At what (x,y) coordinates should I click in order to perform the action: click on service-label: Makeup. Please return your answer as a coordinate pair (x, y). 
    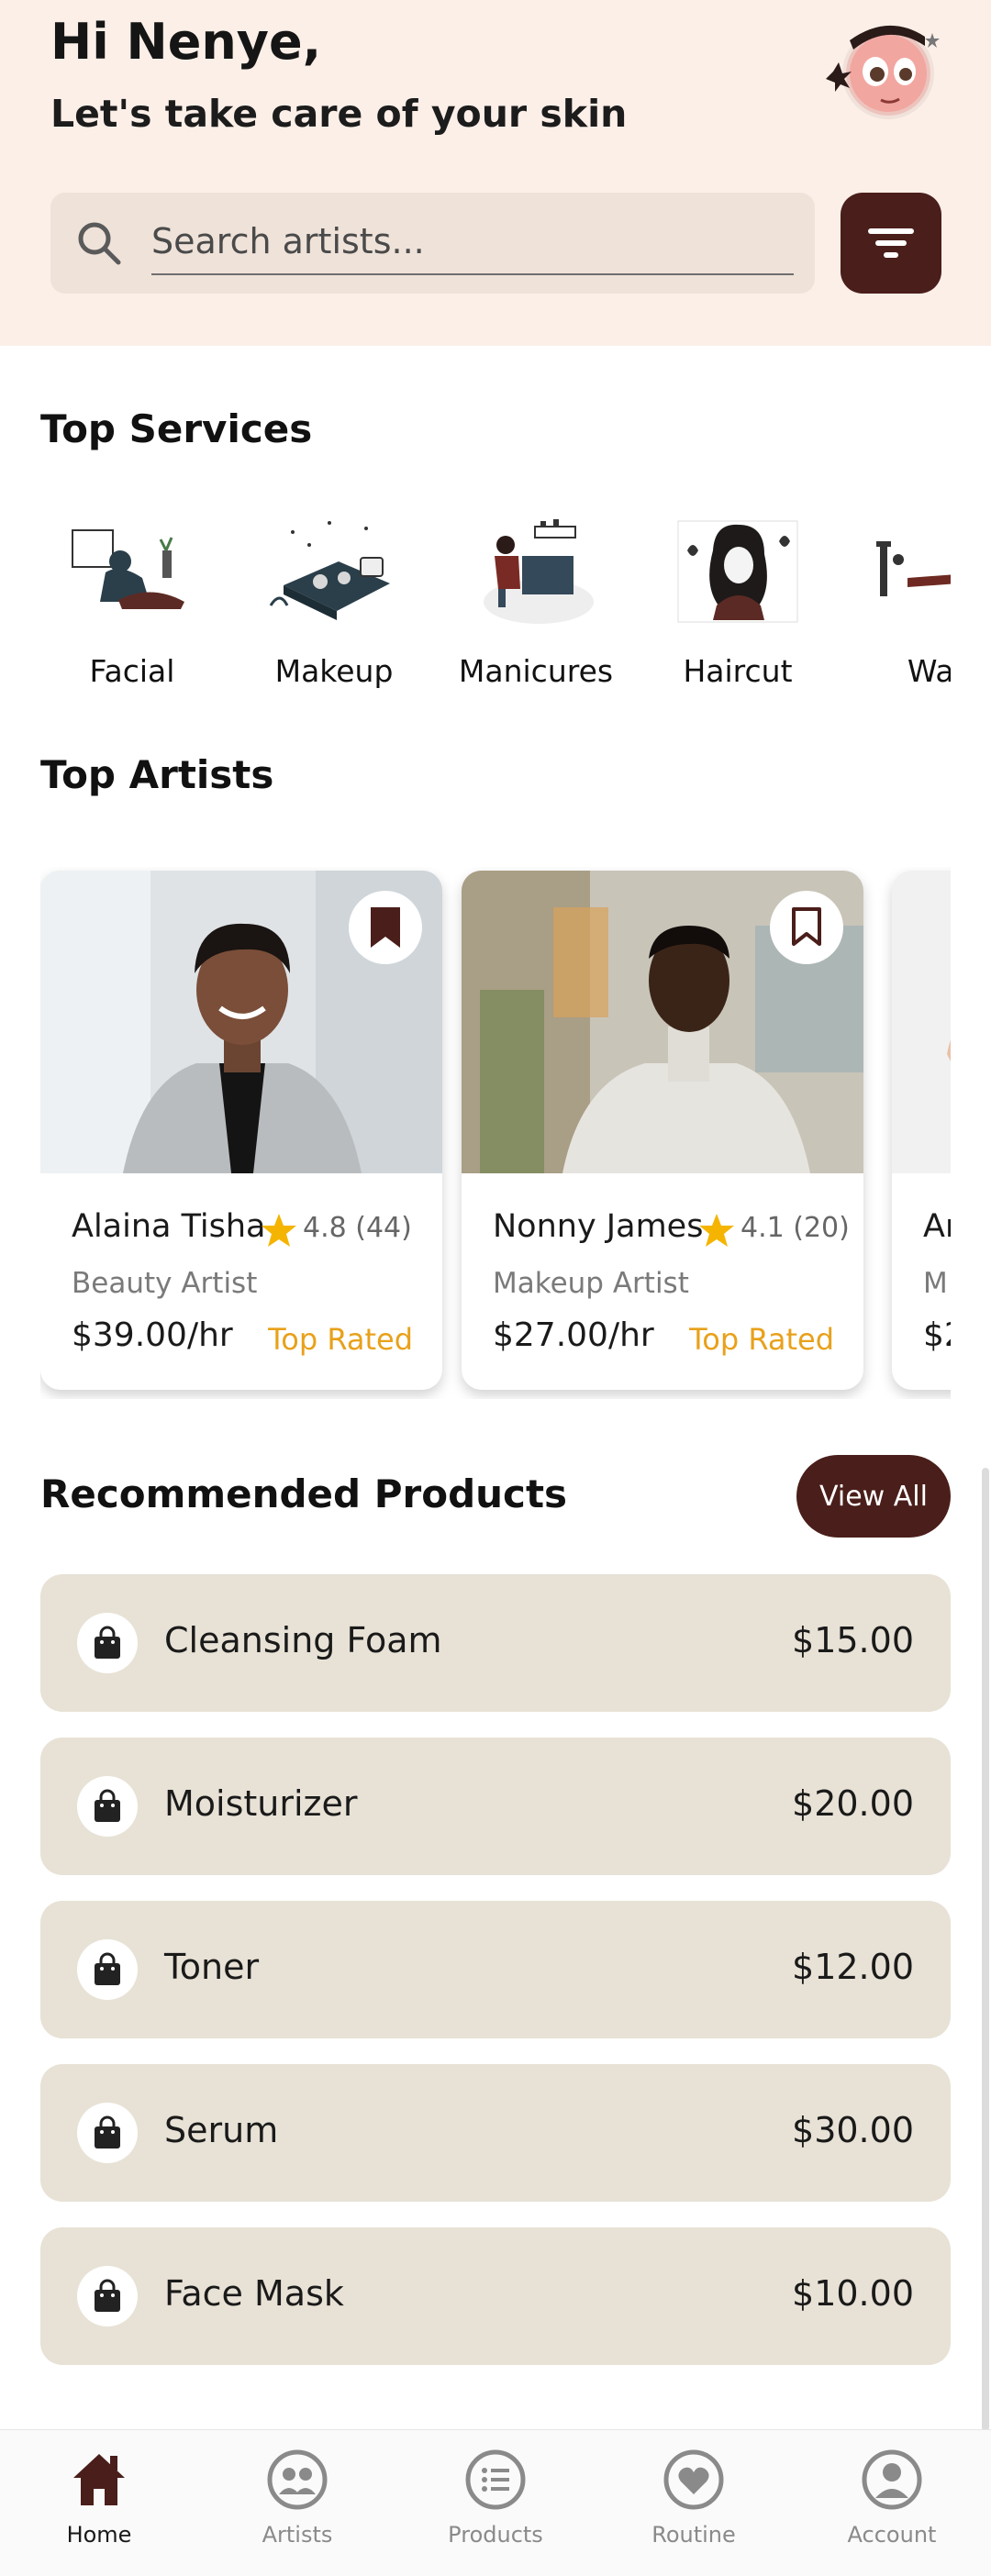
    Looking at the image, I should click on (334, 671).